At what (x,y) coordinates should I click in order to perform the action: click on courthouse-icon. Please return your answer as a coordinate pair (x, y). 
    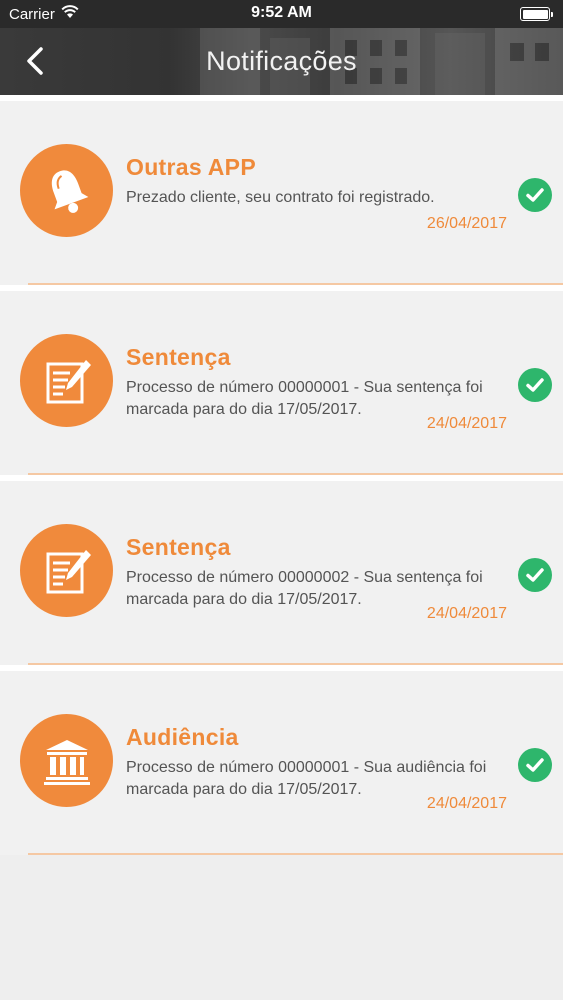
    Looking at the image, I should click on (66, 762).